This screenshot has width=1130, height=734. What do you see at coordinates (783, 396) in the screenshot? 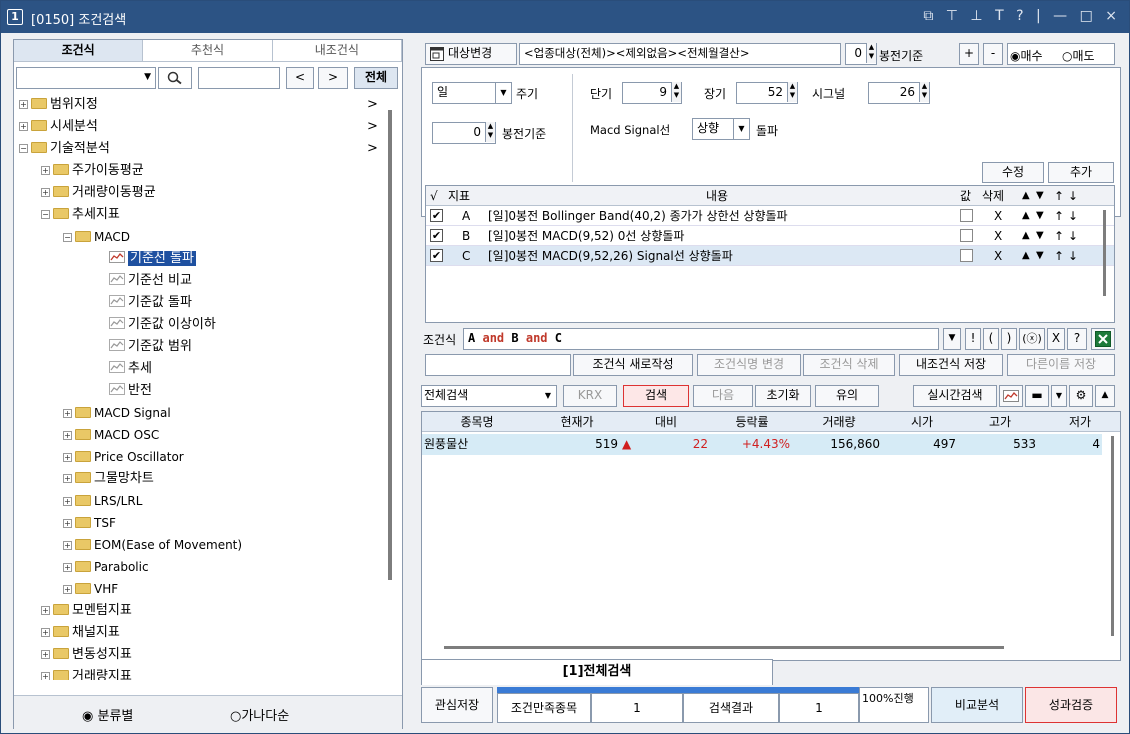
I see `reset-button: 초기화` at bounding box center [783, 396].